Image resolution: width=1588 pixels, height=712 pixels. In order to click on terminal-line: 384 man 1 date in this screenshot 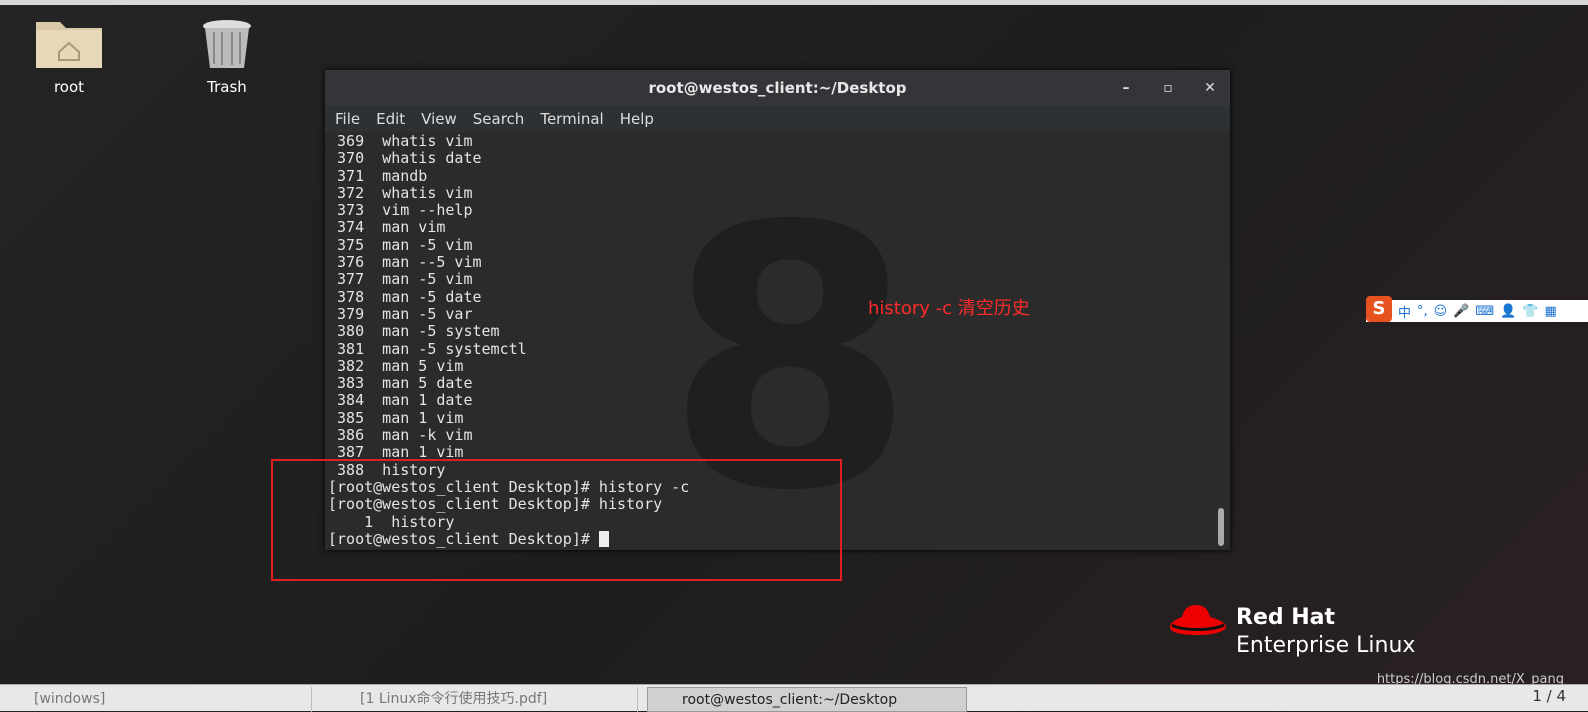, I will do `click(400, 400)`.